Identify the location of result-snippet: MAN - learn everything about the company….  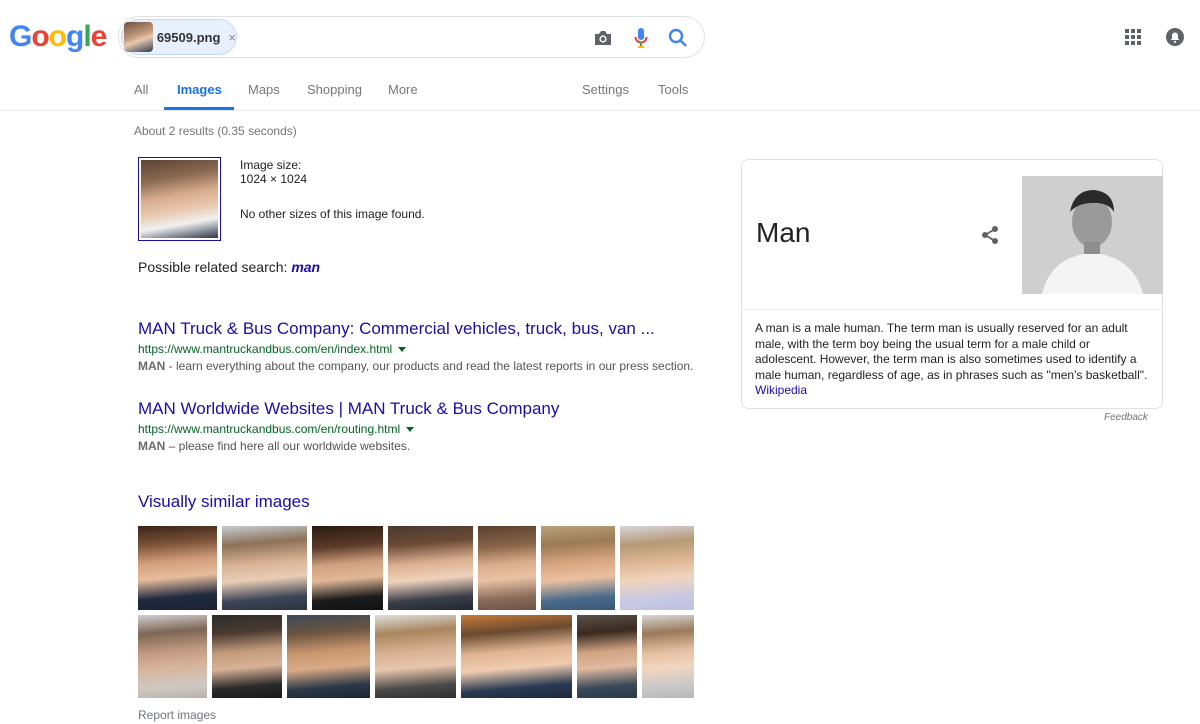
(415, 366).